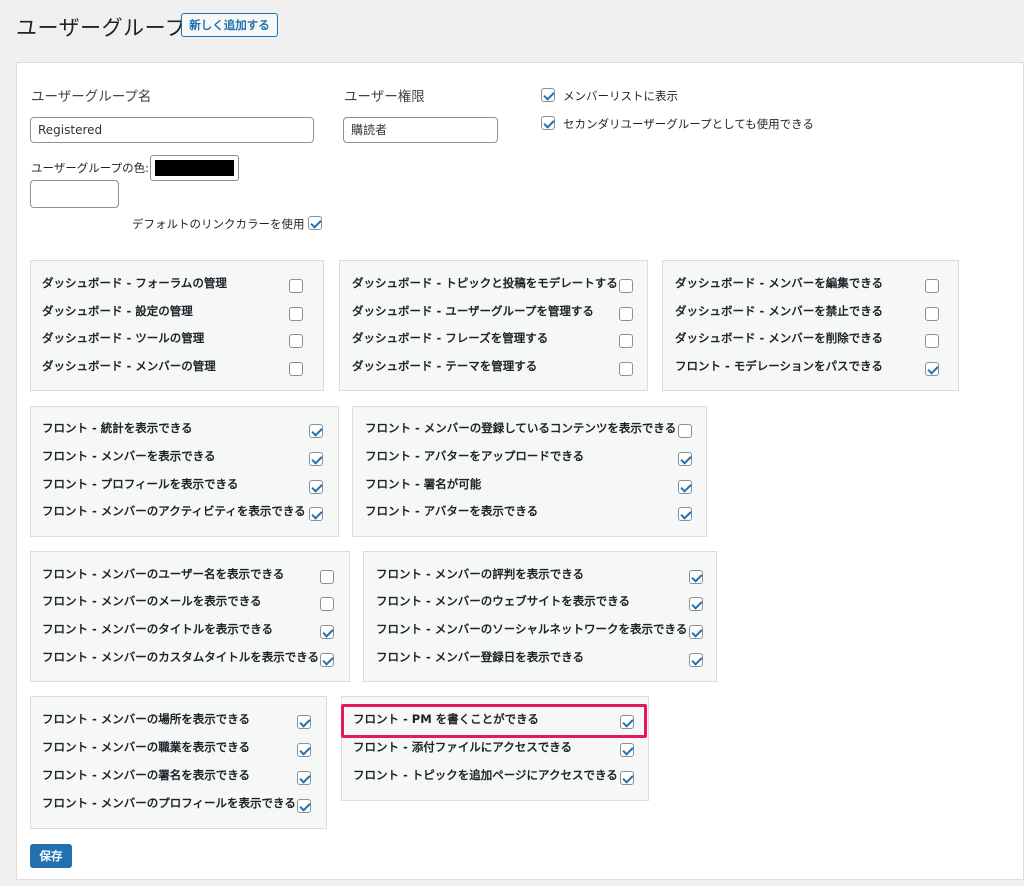 The height and width of the screenshot is (886, 1024). Describe the element at coordinates (480, 657) in the screenshot. I see `perm-label: フロント - メンバー登録日を表示できる` at that location.